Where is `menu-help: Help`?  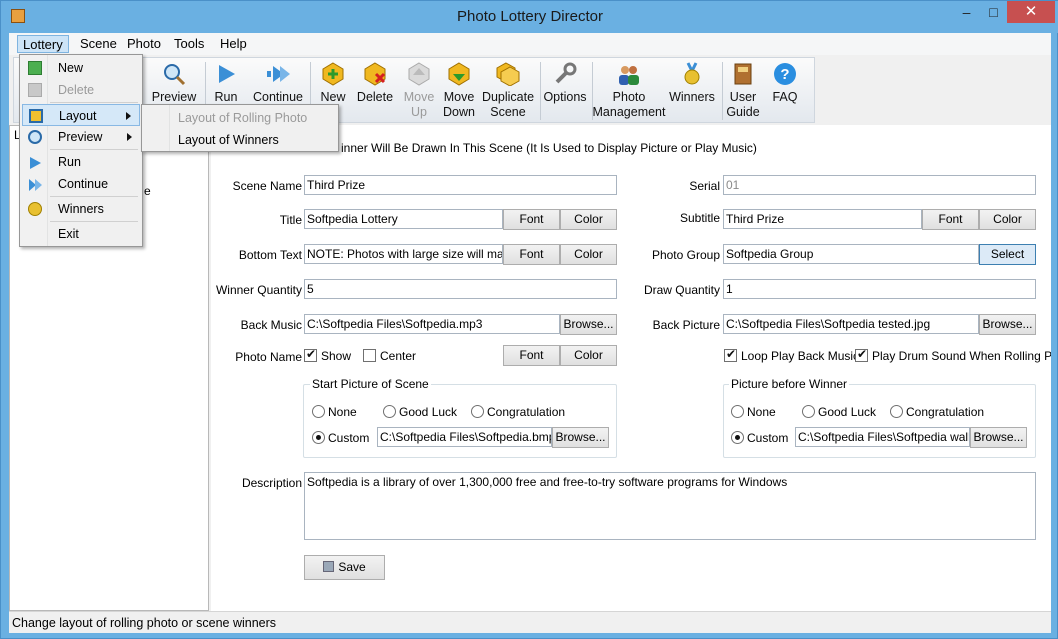 menu-help: Help is located at coordinates (233, 44).